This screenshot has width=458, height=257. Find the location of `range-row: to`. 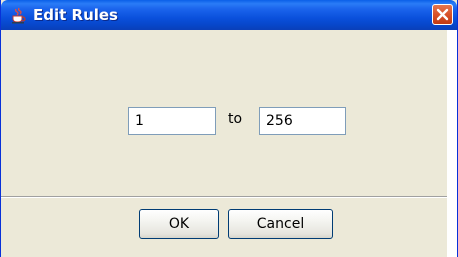

range-row: to is located at coordinates (243, 121).